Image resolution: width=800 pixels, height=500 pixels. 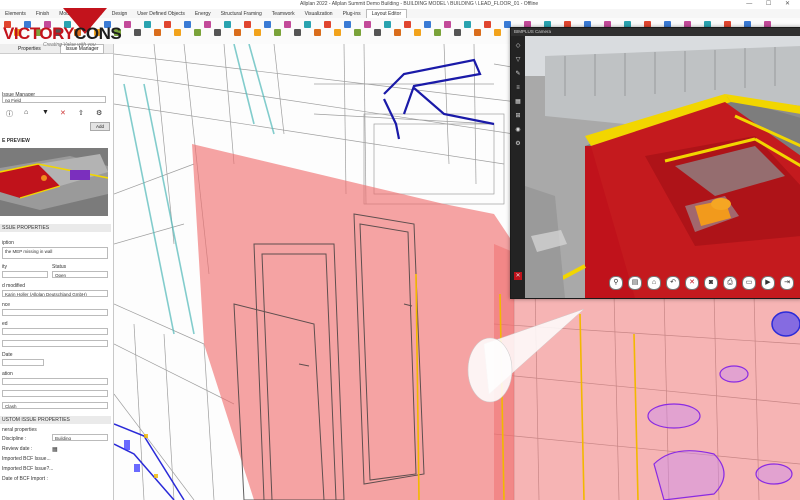 What do you see at coordinates (25, 274) in the screenshot?
I see `type-select` at bounding box center [25, 274].